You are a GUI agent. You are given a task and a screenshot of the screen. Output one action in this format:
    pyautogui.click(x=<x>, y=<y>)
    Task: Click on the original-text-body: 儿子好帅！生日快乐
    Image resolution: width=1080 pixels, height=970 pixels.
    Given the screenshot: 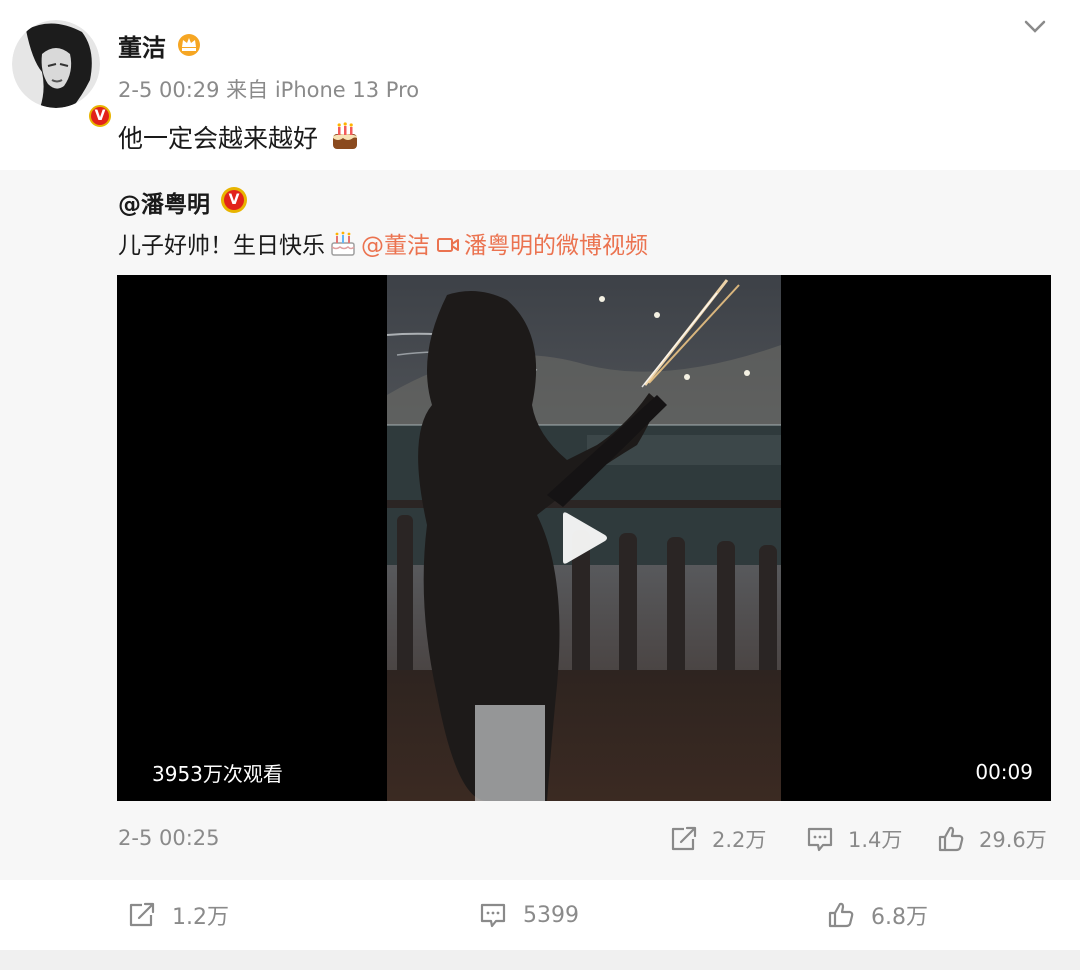 What is the action you would take?
    pyautogui.click(x=221, y=246)
    